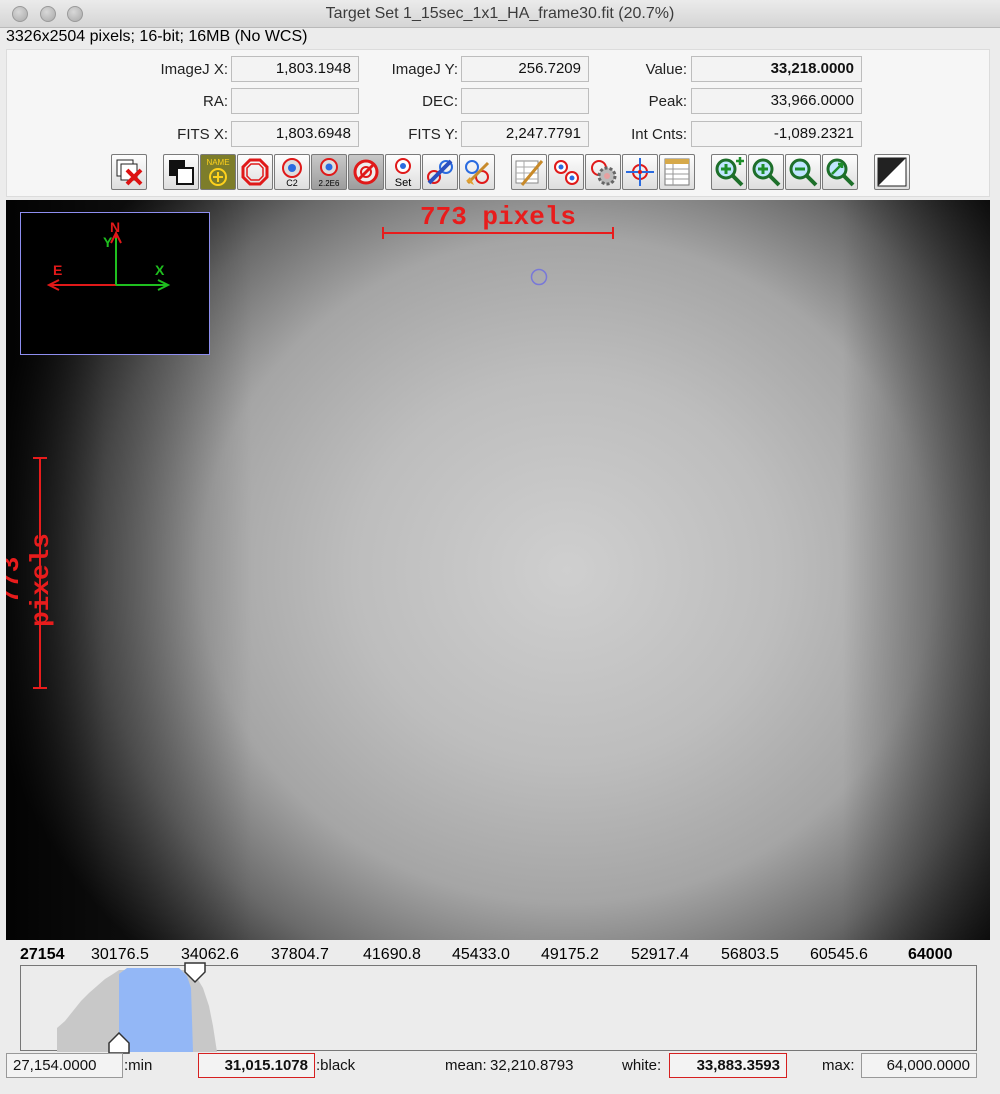 The height and width of the screenshot is (1094, 1000). Describe the element at coordinates (659, 134) in the screenshot. I see `intcnts-label: Int Cnts:` at that location.